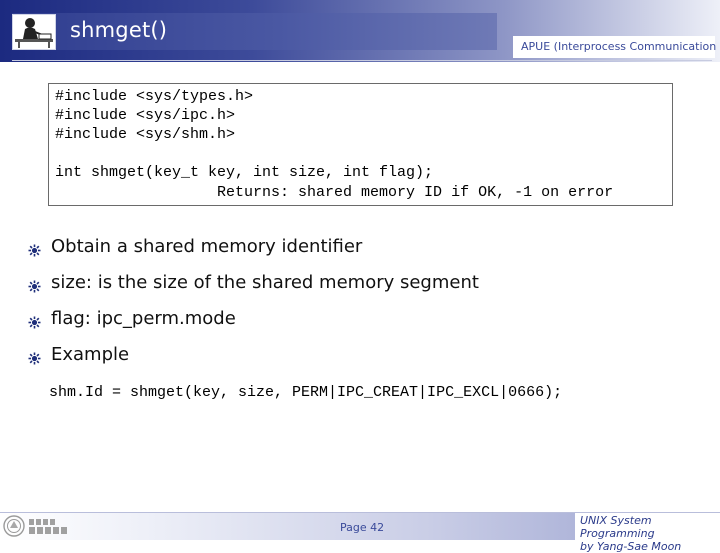 This screenshot has height=553, width=720. I want to click on code-line-include-types: #include <sys/types.h>, so click(154, 96).